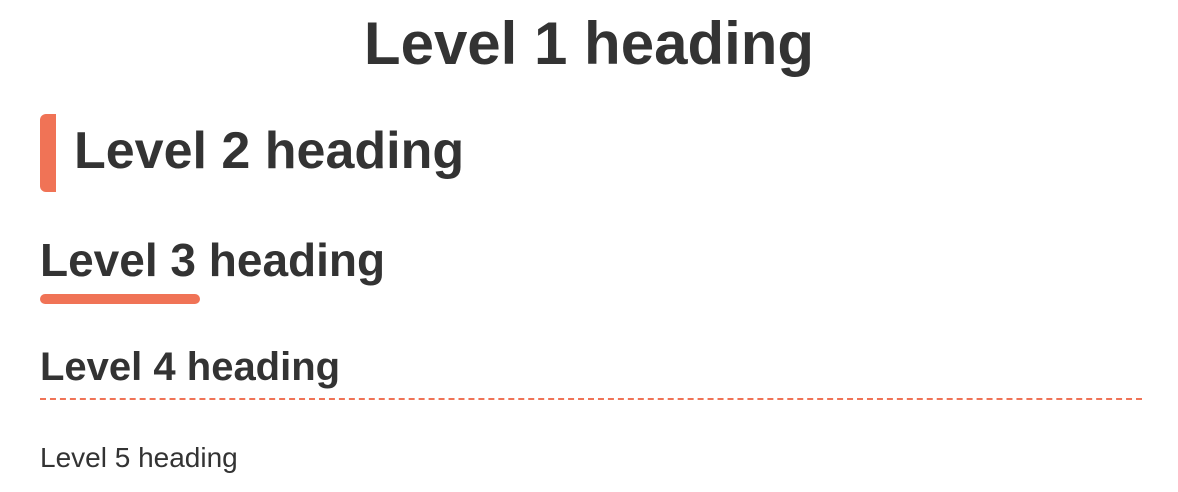  I want to click on level-3-heading-block: Level 3 heading, so click(213, 268).